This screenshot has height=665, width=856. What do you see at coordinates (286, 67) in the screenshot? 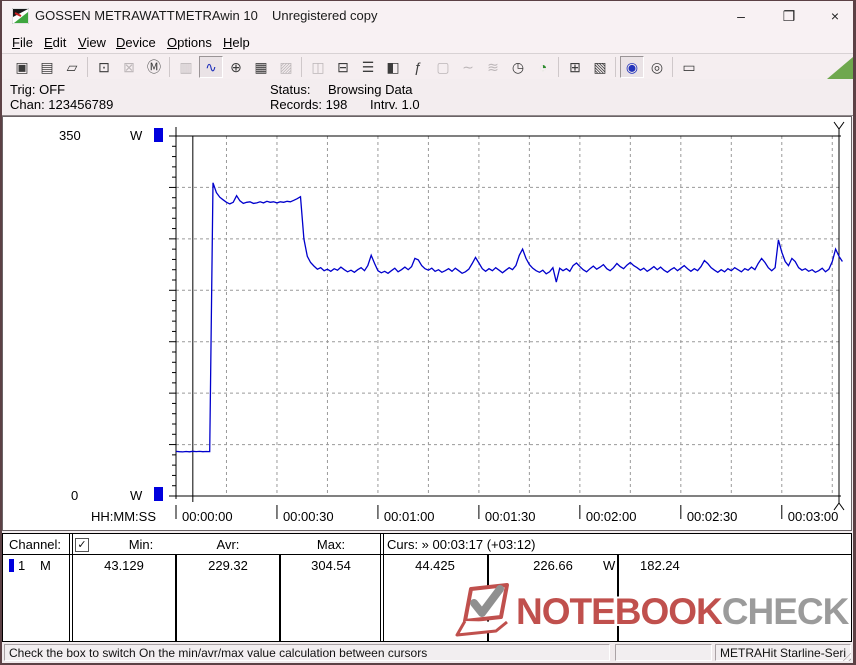
I see `histogram-button: ▨` at bounding box center [286, 67].